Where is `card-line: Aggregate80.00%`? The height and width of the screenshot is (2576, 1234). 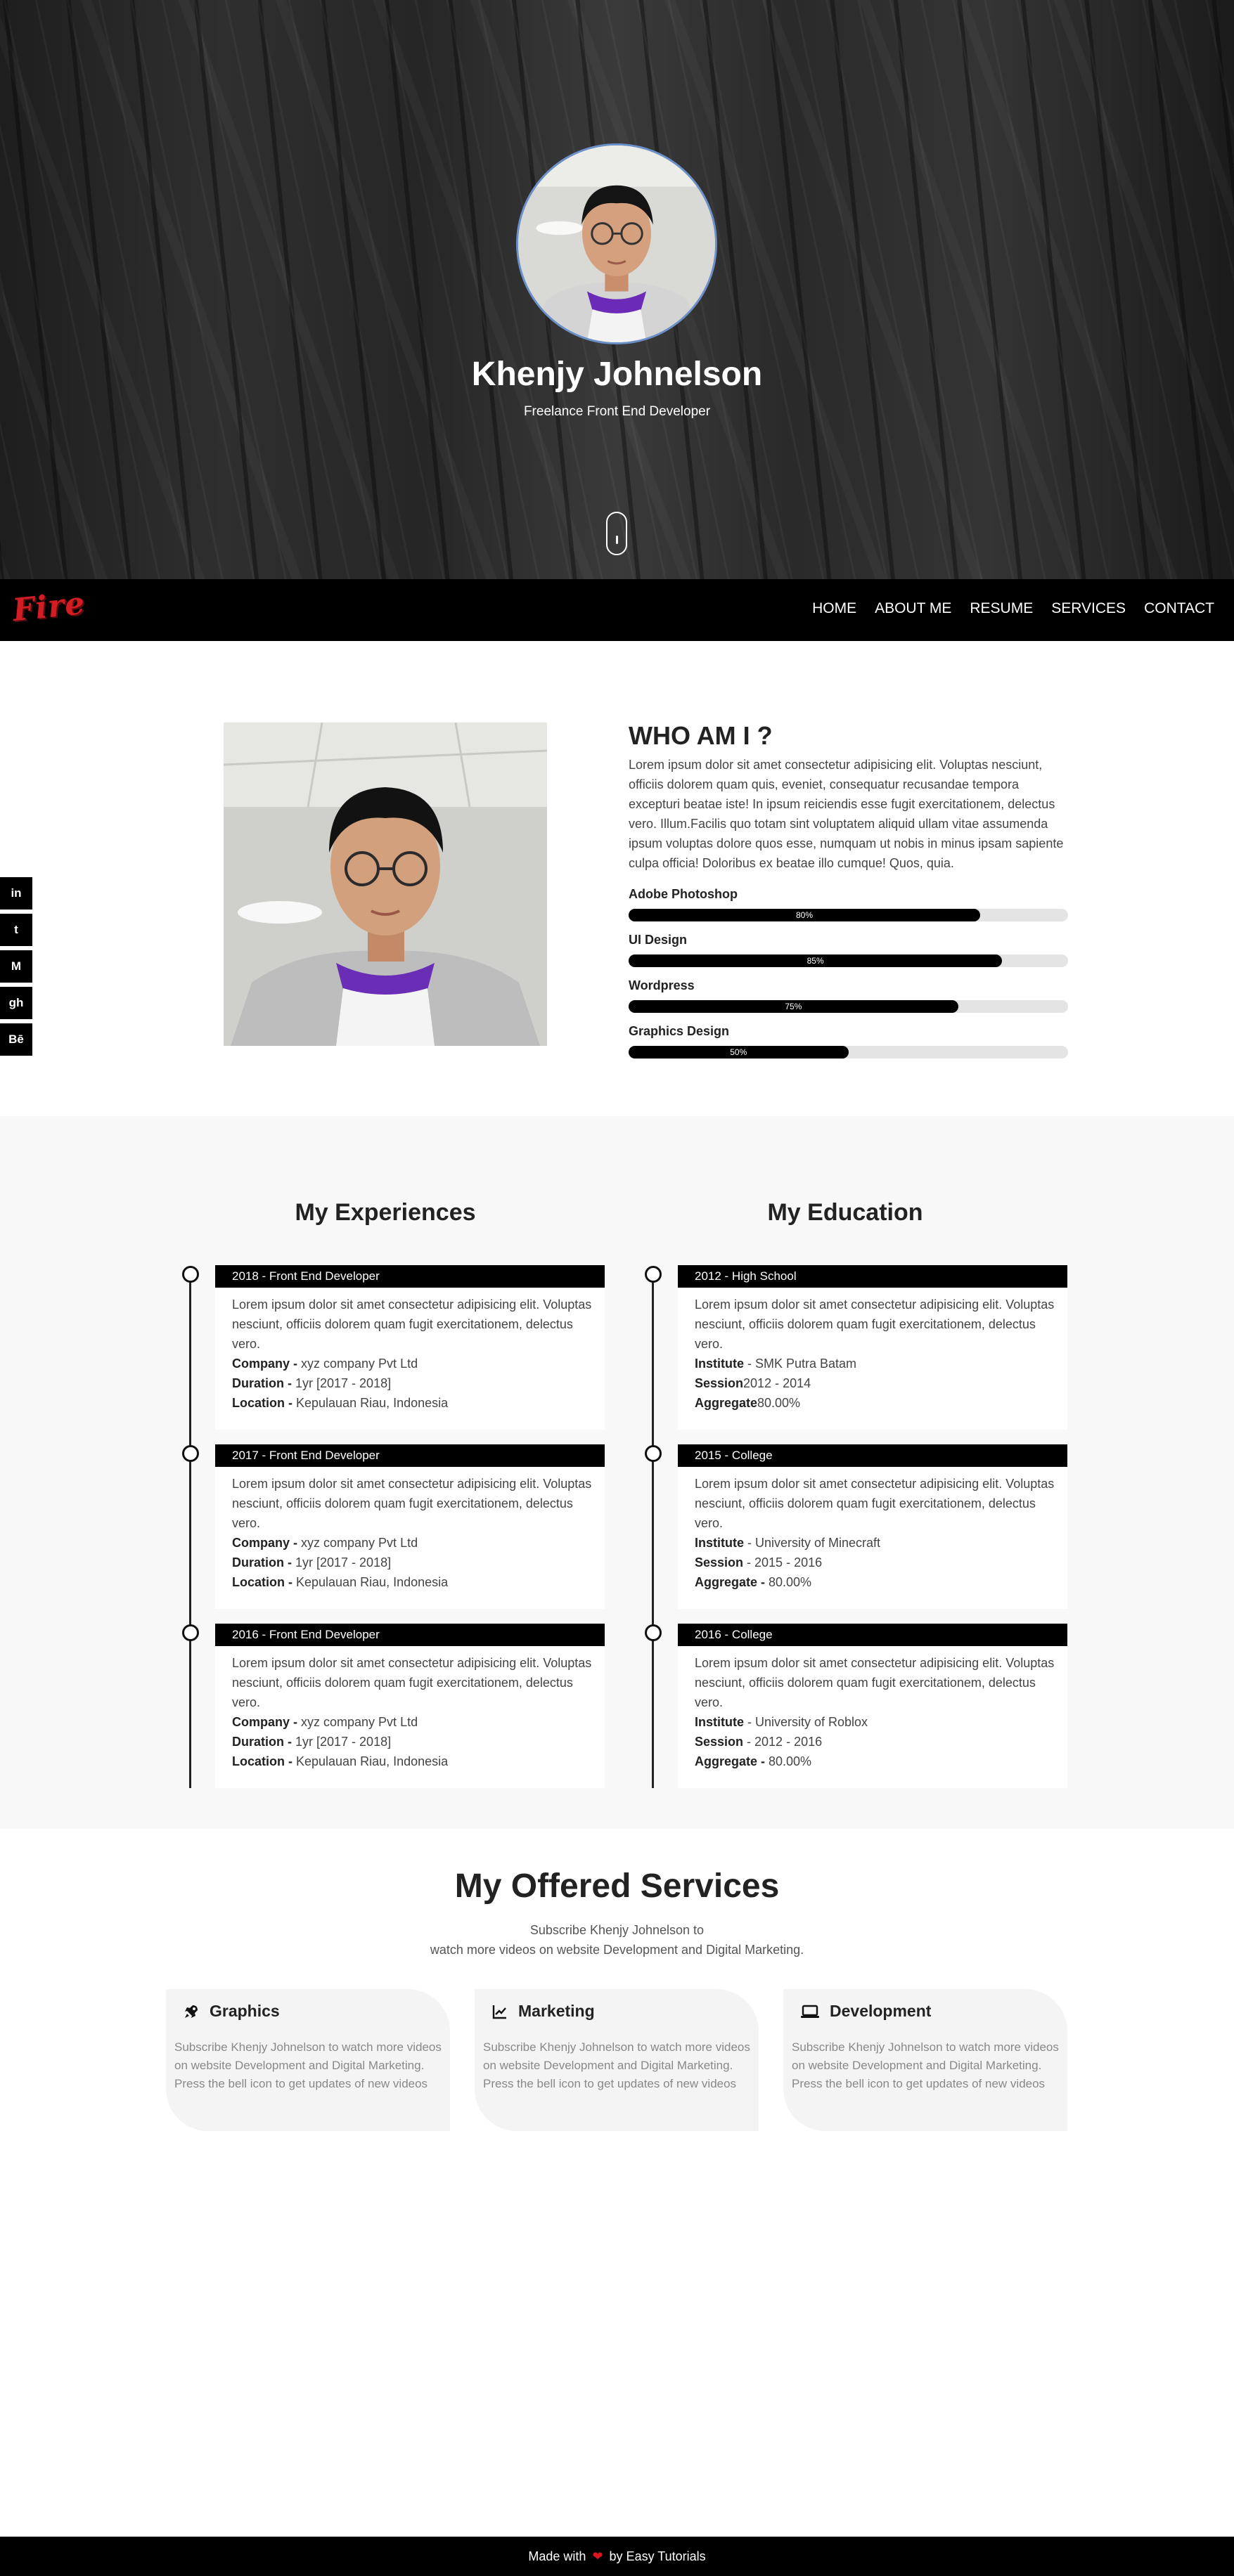 card-line: Aggregate80.00% is located at coordinates (748, 1403).